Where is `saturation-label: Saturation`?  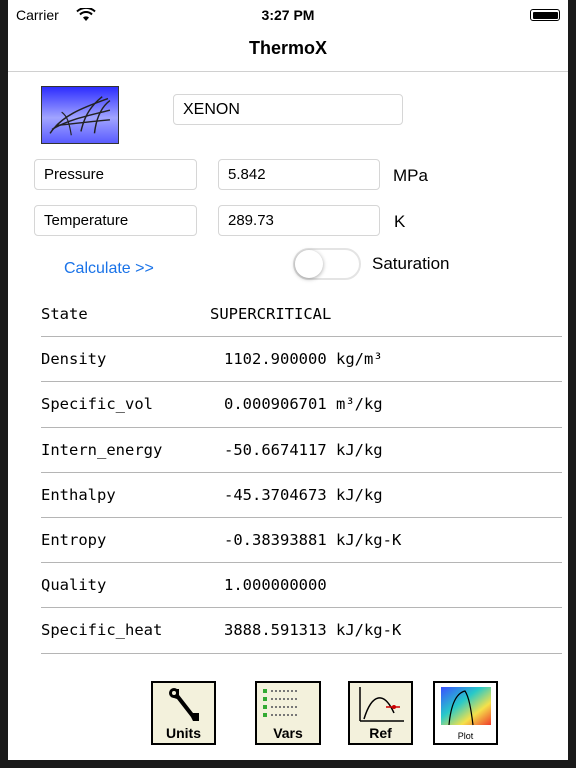 saturation-label: Saturation is located at coordinates (411, 263).